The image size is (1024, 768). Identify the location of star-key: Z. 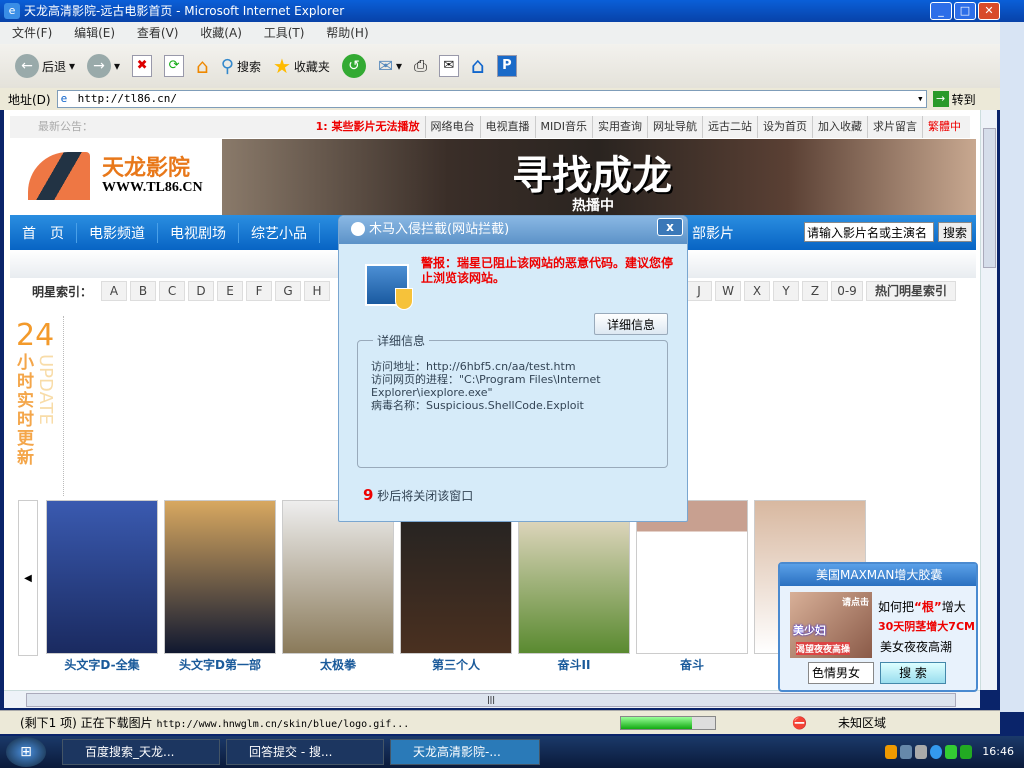
(815, 291).